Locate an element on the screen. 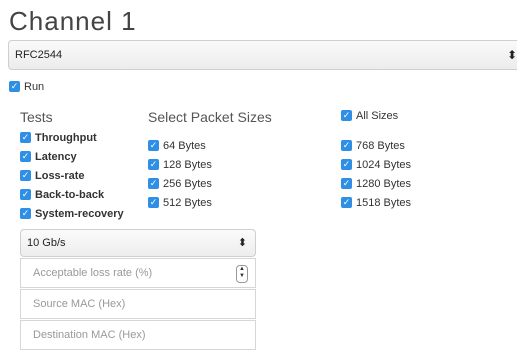 The image size is (517, 350). packet-size-1024: ✓ 1024 Bytes is located at coordinates (376, 165).